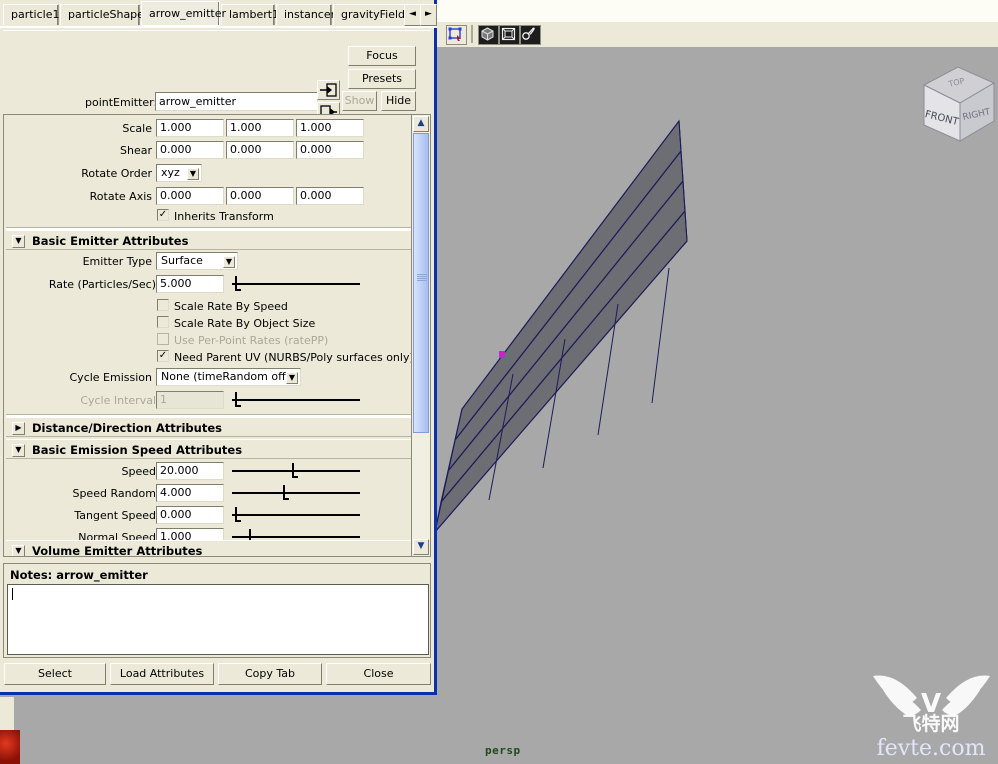  Describe the element at coordinates (105, 14) in the screenshot. I see `tab-particleShape1: particleShape1` at that location.